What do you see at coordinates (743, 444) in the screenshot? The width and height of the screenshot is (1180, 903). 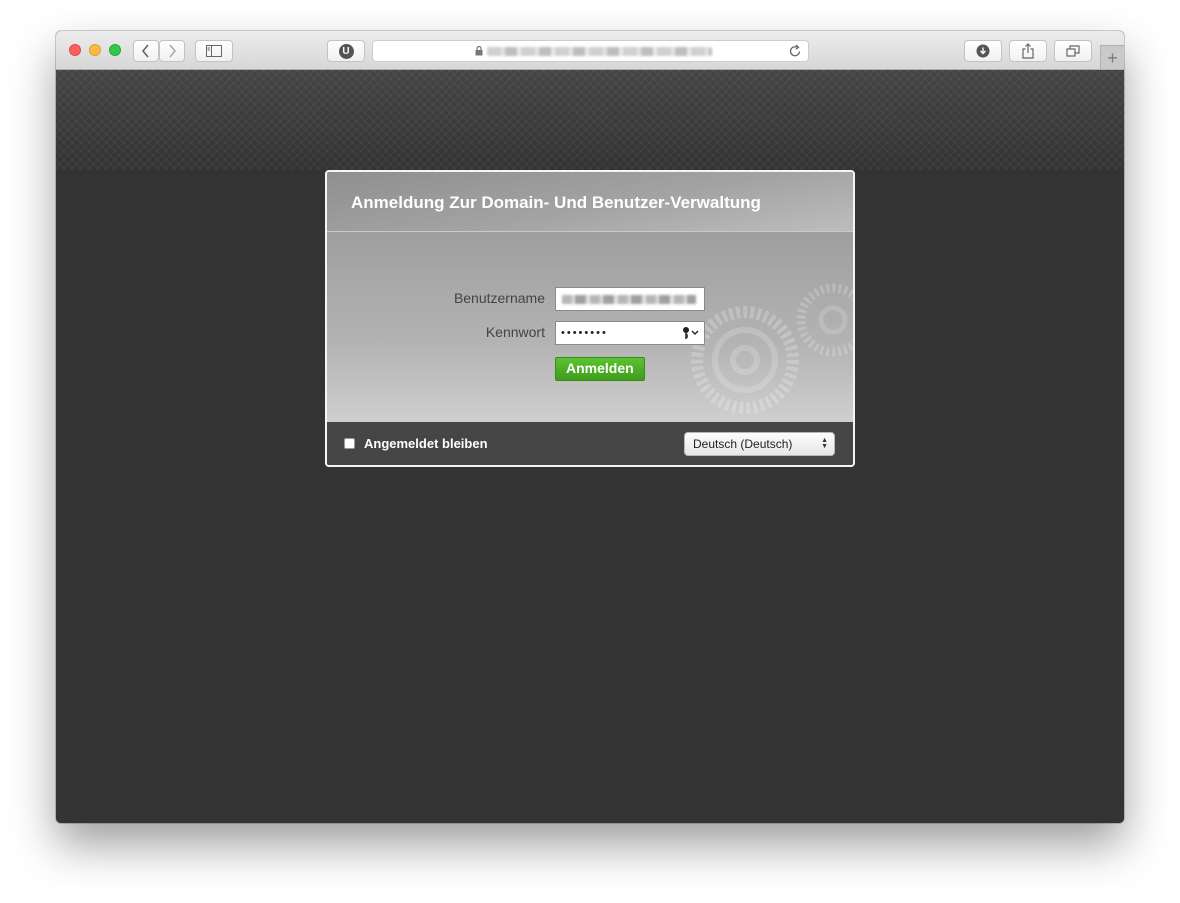 I see `language-select-value: Deutsch (Deutsch)` at bounding box center [743, 444].